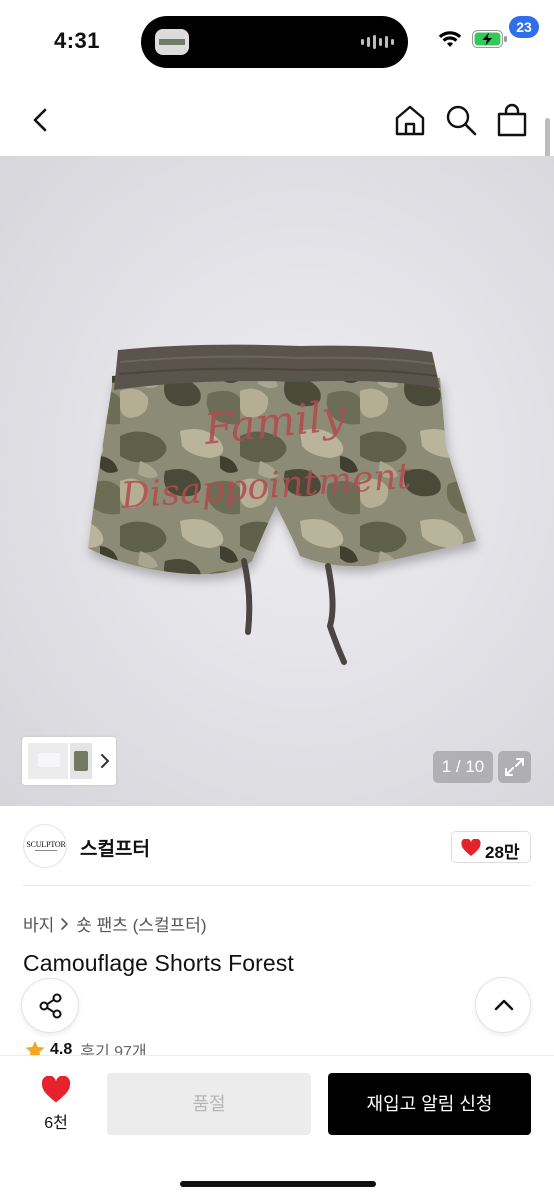  Describe the element at coordinates (277, 120) in the screenshot. I see `top-nav-bar` at that location.